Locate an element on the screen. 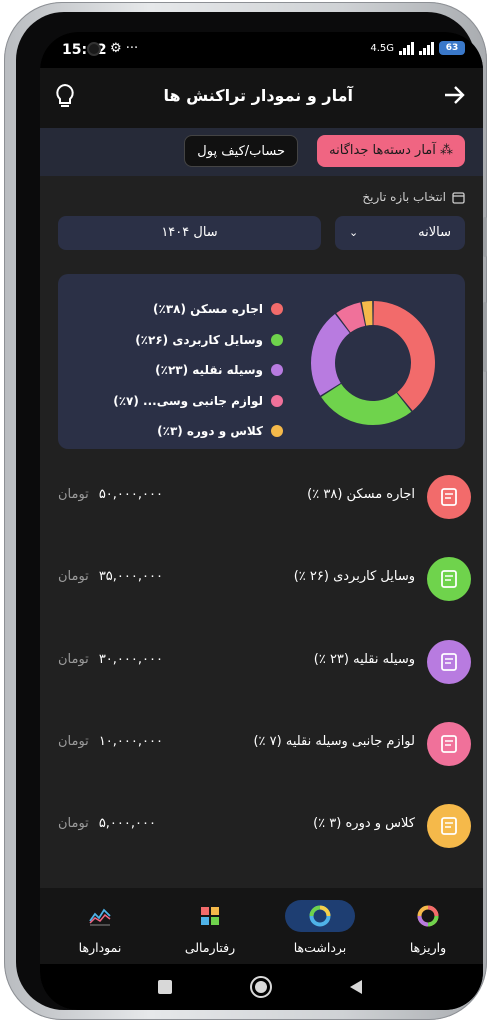 The height and width of the screenshot is (1024, 491). period-select: سالانه ⌄ is located at coordinates (400, 233).